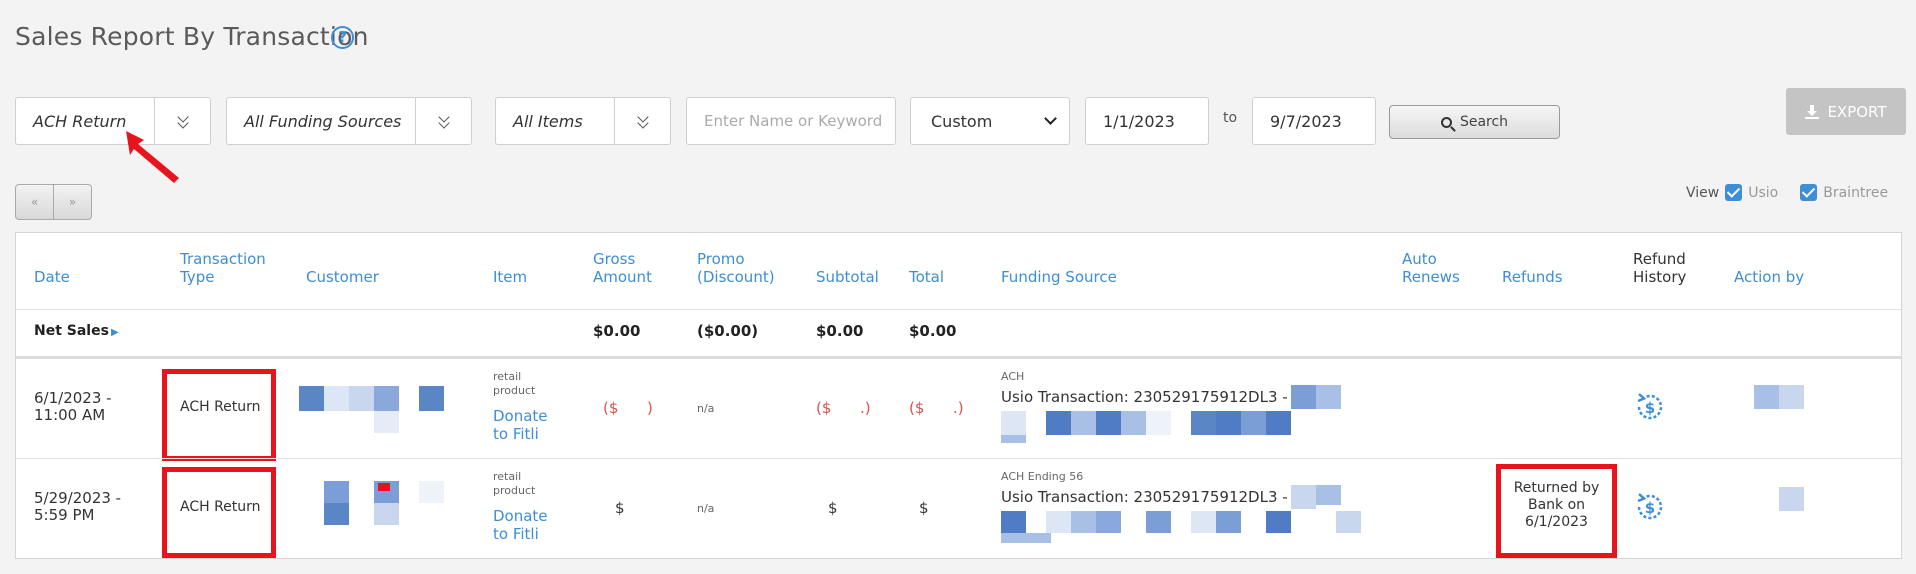 The width and height of the screenshot is (1916, 574). What do you see at coordinates (1763, 192) in the screenshot?
I see `usio-label: Usio` at bounding box center [1763, 192].